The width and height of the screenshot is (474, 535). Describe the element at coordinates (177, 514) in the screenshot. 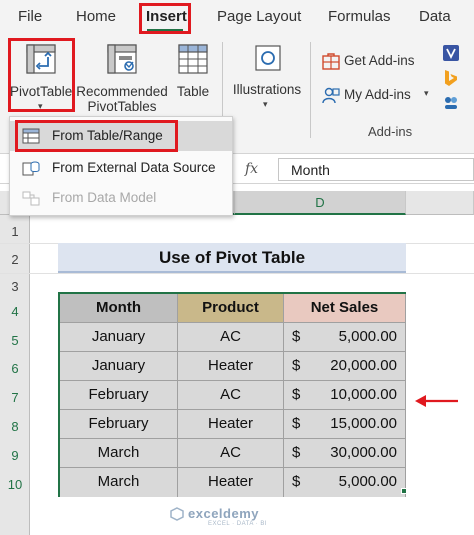

I see `exceldemy-logo-icon` at that location.